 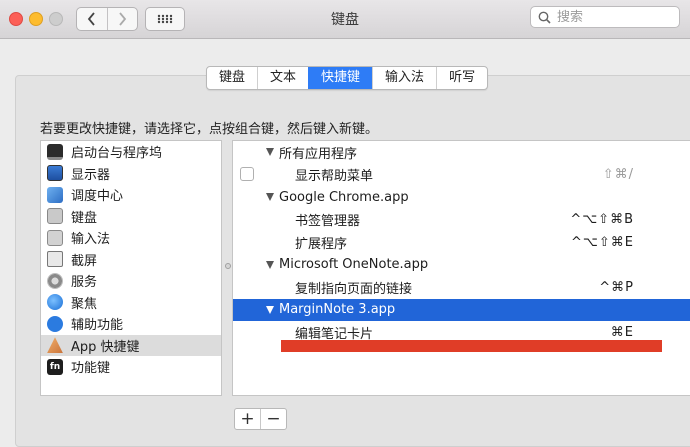 What do you see at coordinates (232, 78) in the screenshot?
I see `tab-0: 键盘` at bounding box center [232, 78].